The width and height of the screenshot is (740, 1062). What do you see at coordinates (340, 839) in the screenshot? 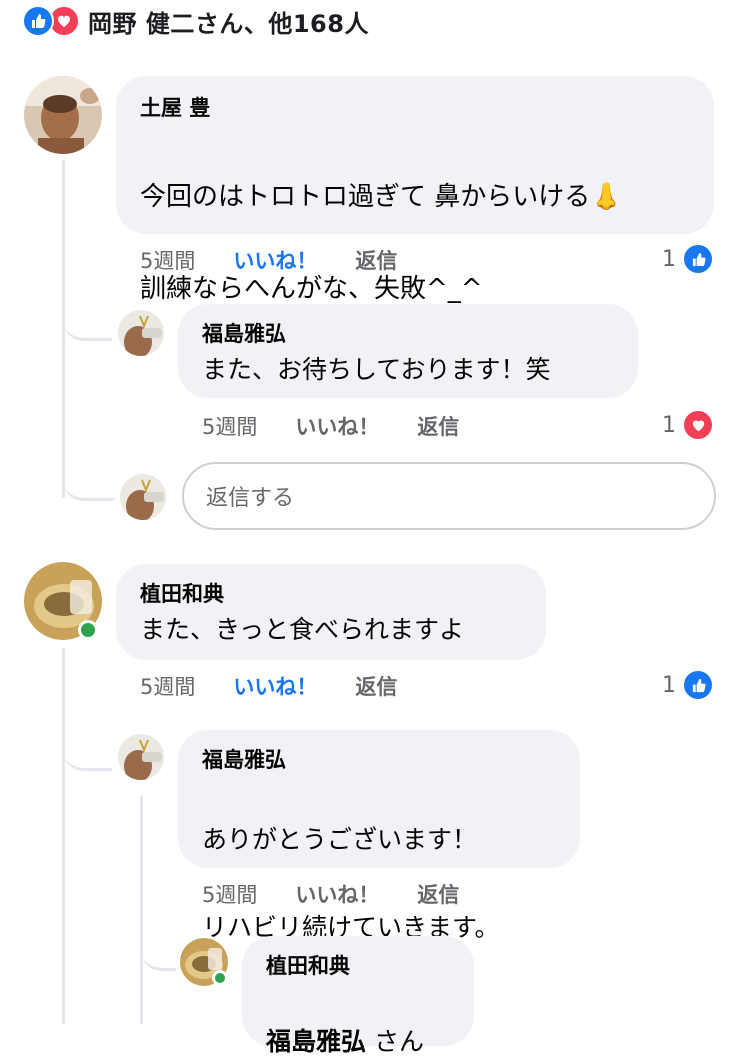
I see `reply-text-line: ありがとうございます！` at bounding box center [340, 839].